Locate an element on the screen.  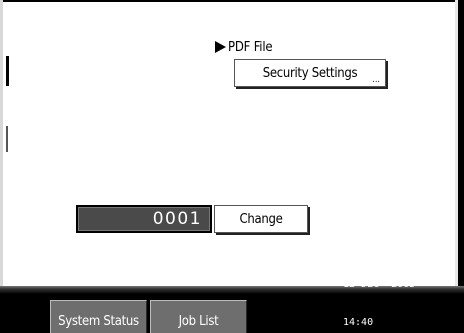
system-status-label: System Status is located at coordinates (98, 321).